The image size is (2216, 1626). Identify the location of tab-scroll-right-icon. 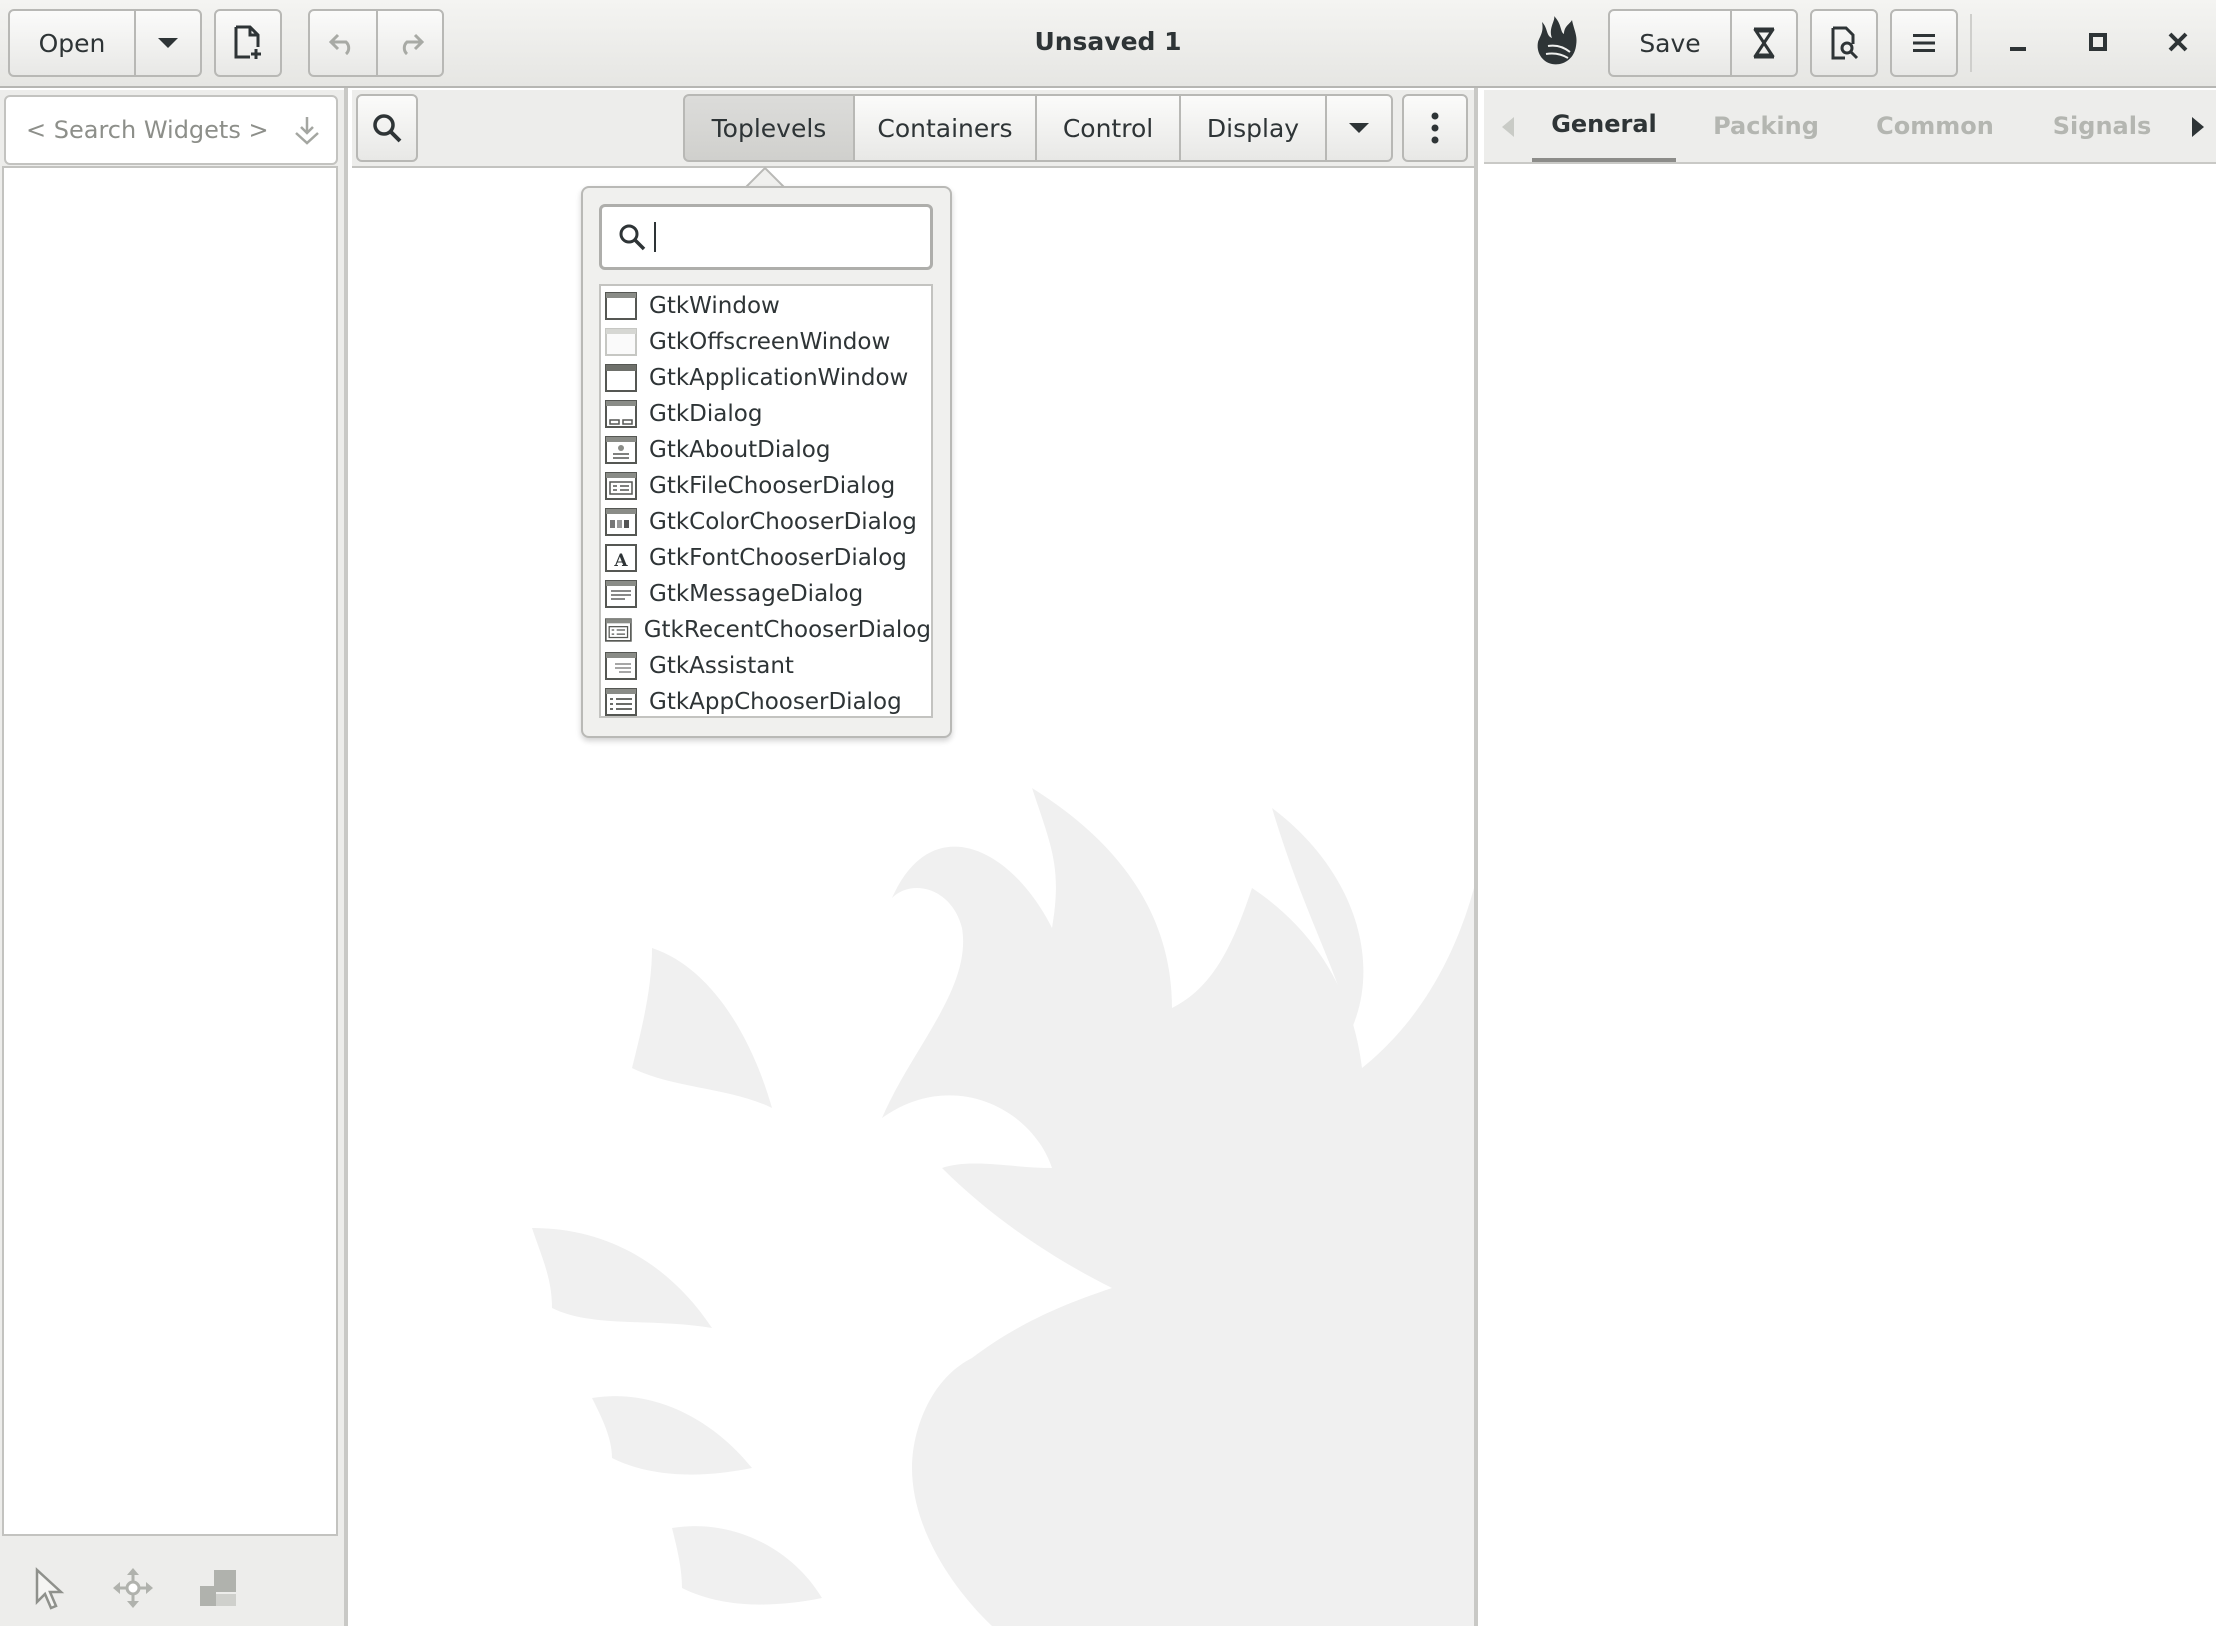
(2198, 127).